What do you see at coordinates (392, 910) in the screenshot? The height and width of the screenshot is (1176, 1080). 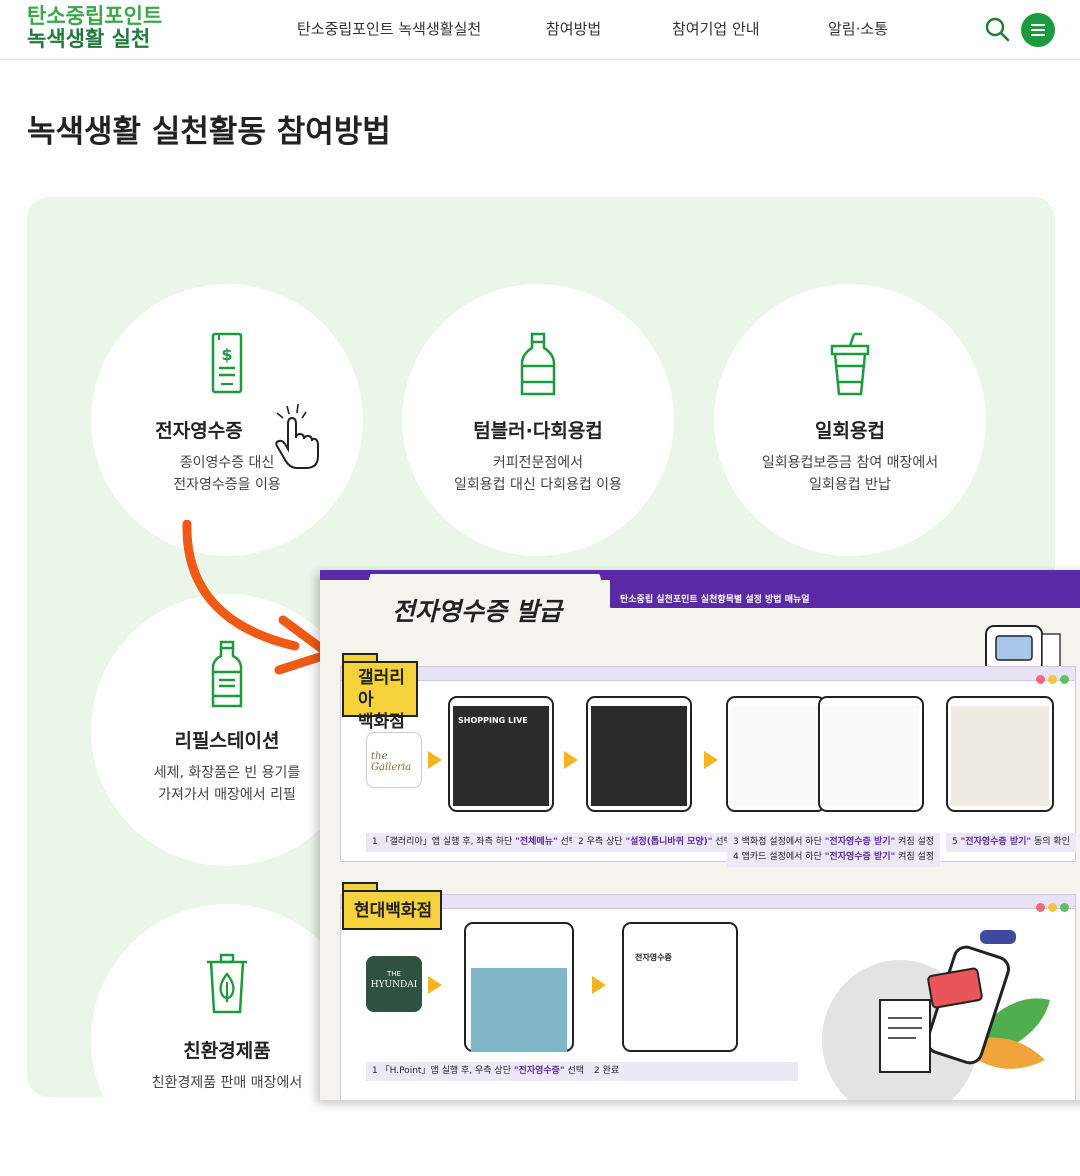 I see `hyundai-tag: 현대백화점` at bounding box center [392, 910].